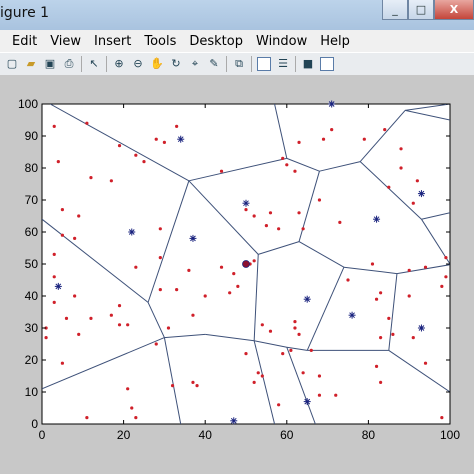 This screenshot has height=474, width=474. What do you see at coordinates (42, 435) in the screenshot?
I see `x-tick-label: 0` at bounding box center [42, 435].